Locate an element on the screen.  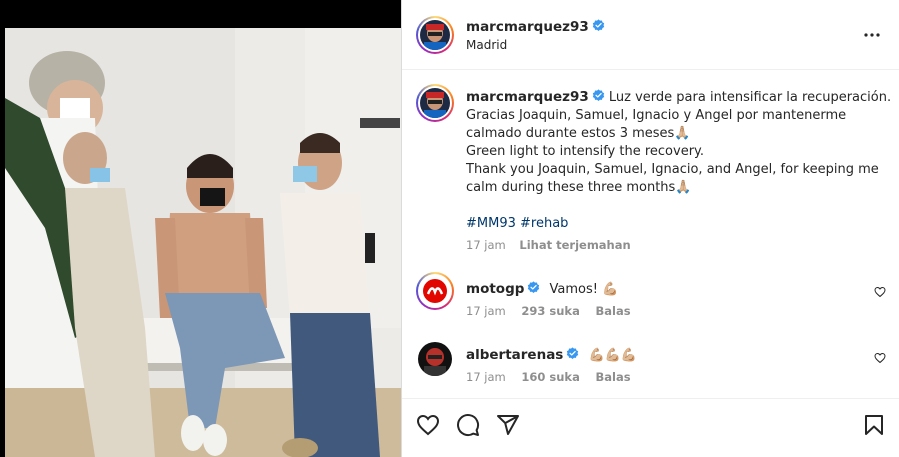
caption-line-3: calmado durante estos 3 meses🙏🏼 is located at coordinates (578, 133).